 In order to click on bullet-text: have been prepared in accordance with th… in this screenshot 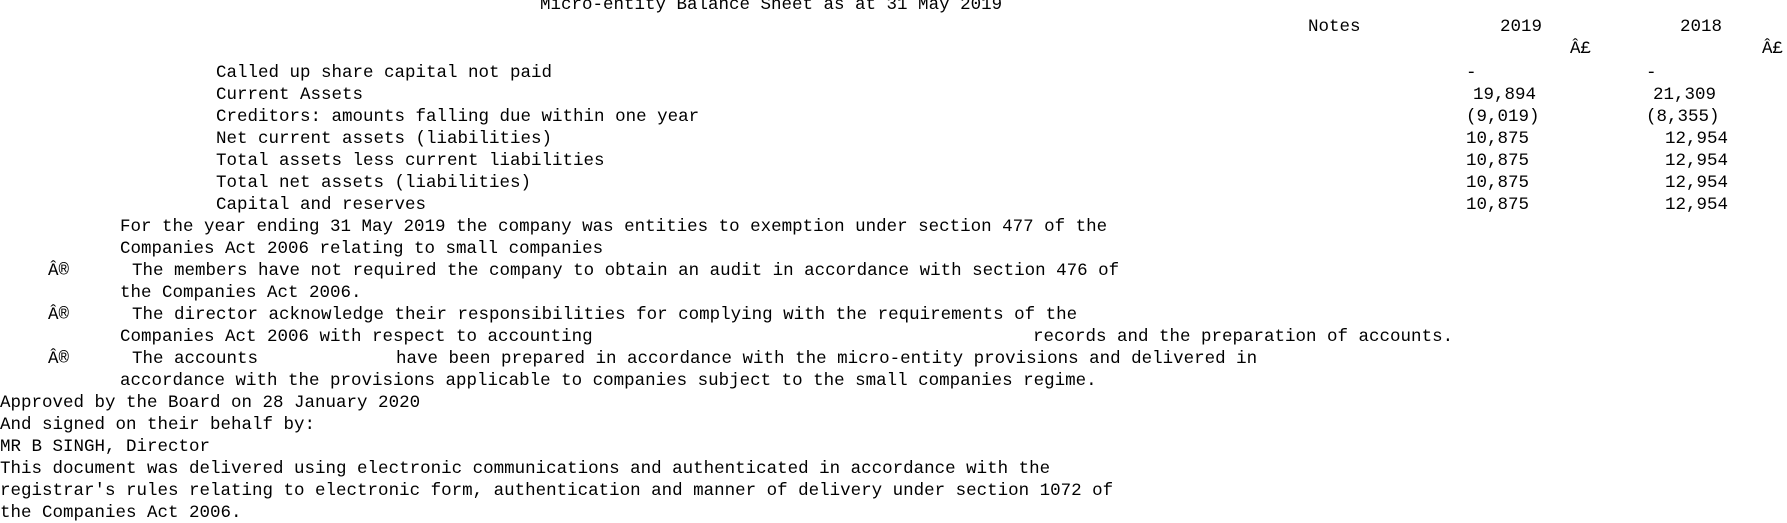, I will do `click(827, 359)`.